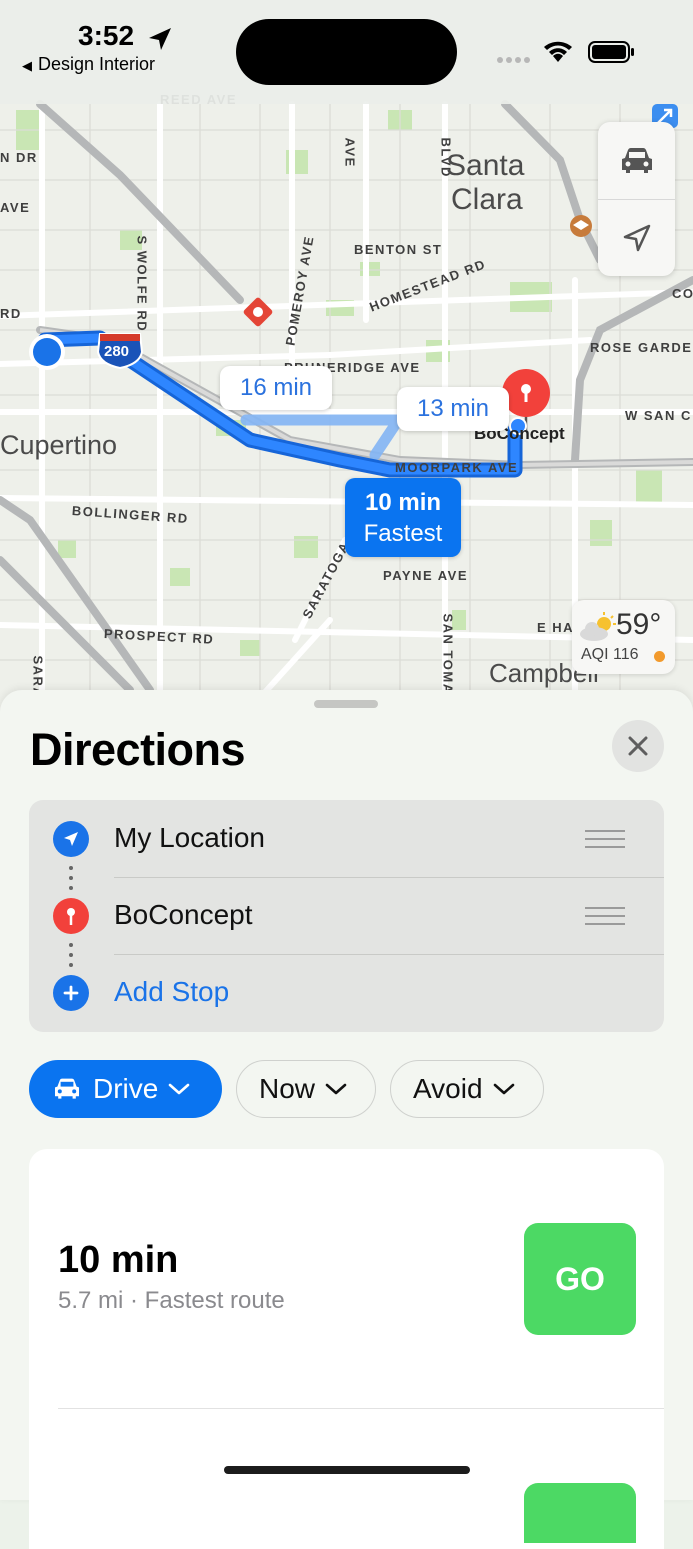  I want to click on current-location-button, so click(636, 237).